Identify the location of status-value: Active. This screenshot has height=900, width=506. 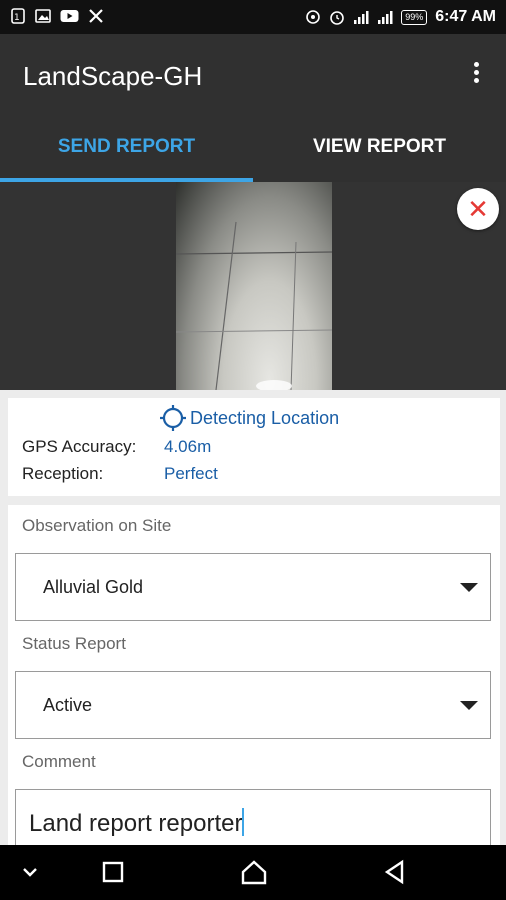
(68, 705).